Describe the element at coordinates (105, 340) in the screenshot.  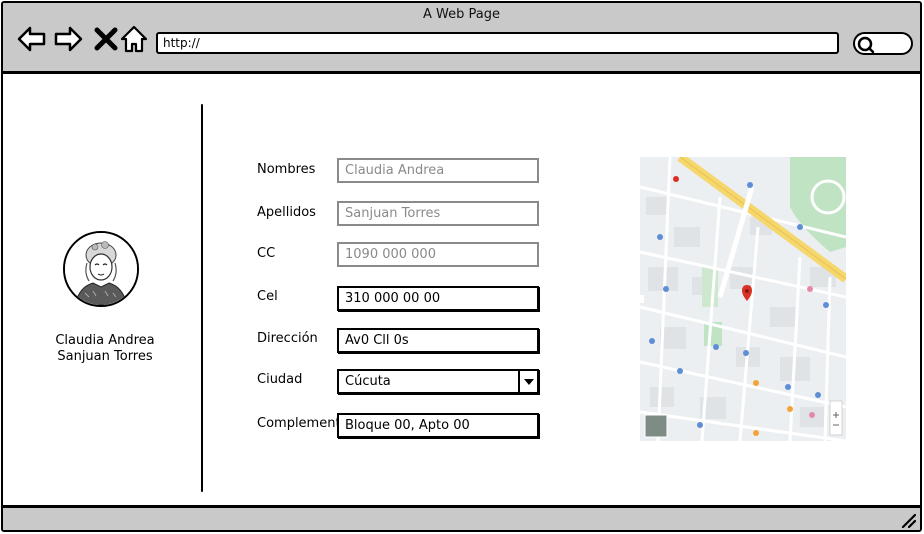
I see `profile-first-name: Claudia Andrea` at that location.